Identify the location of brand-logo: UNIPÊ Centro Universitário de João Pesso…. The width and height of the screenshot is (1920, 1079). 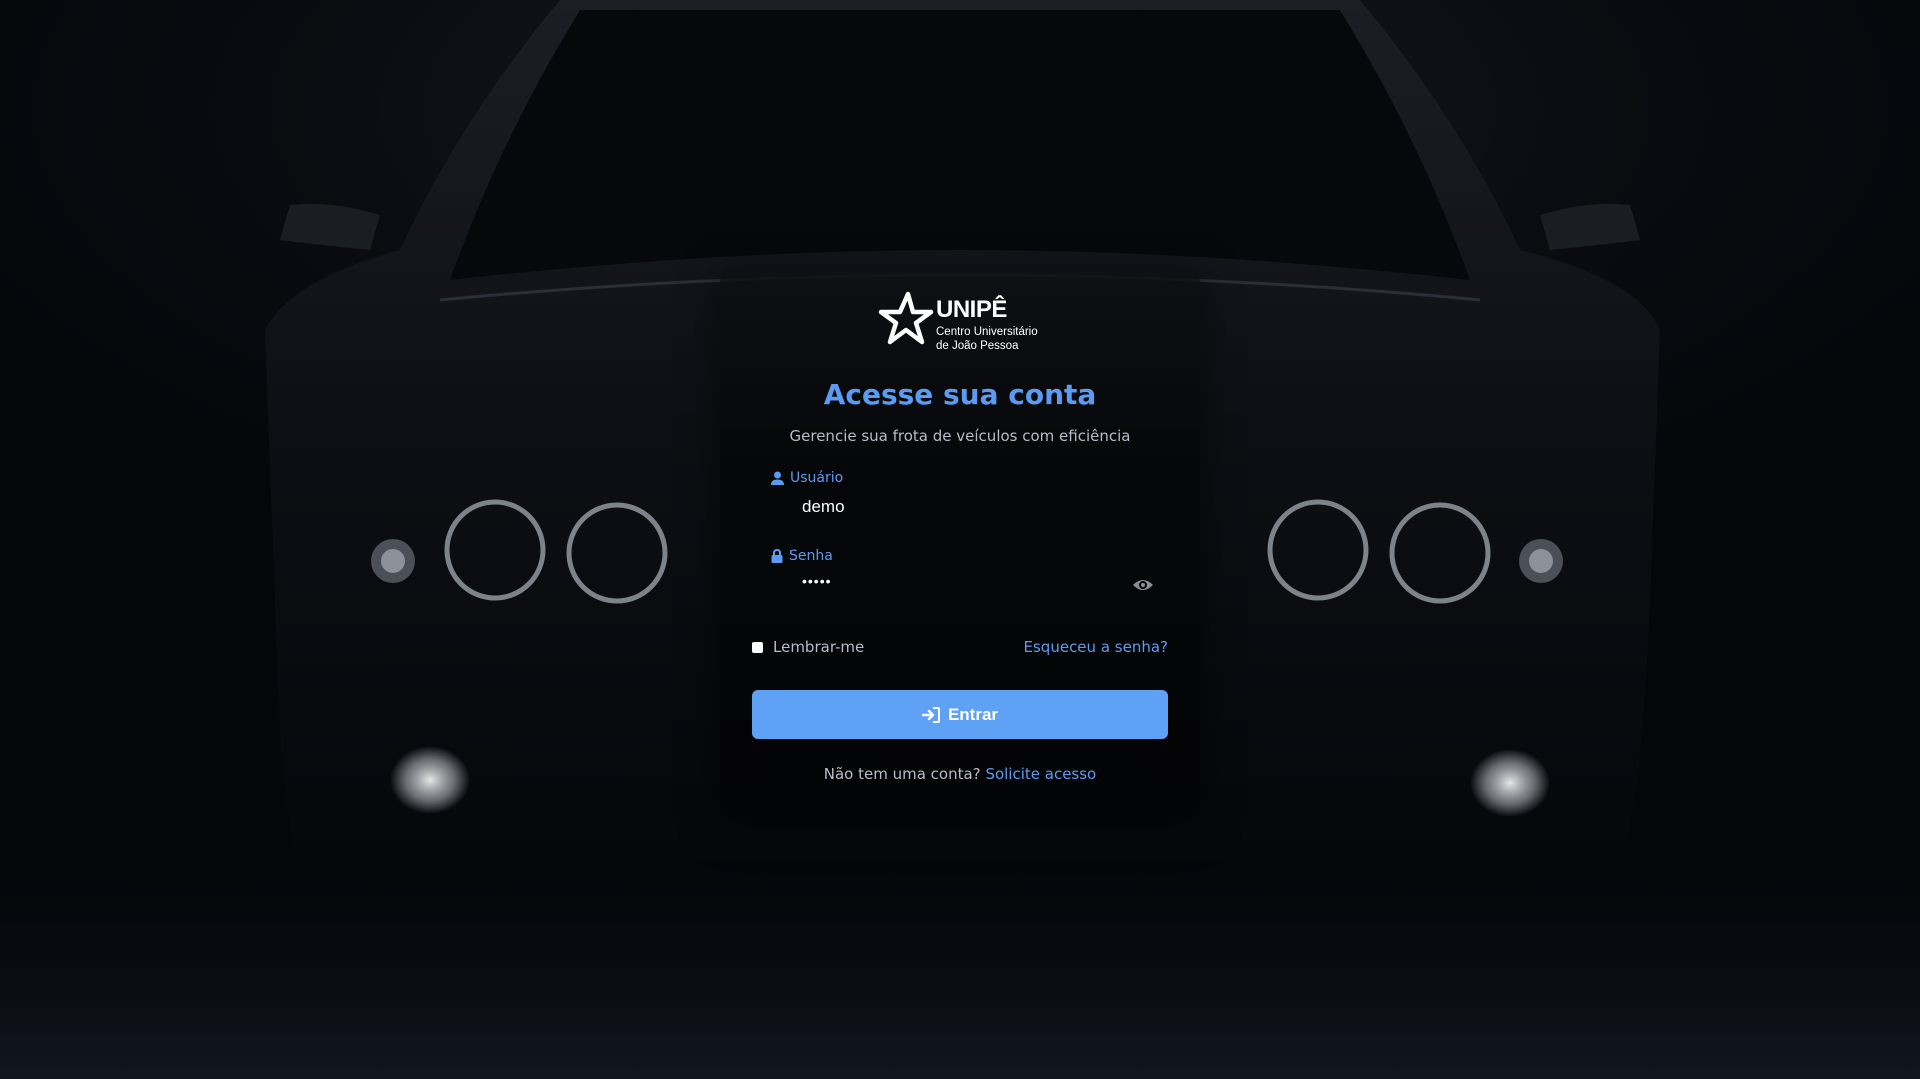
(963, 322).